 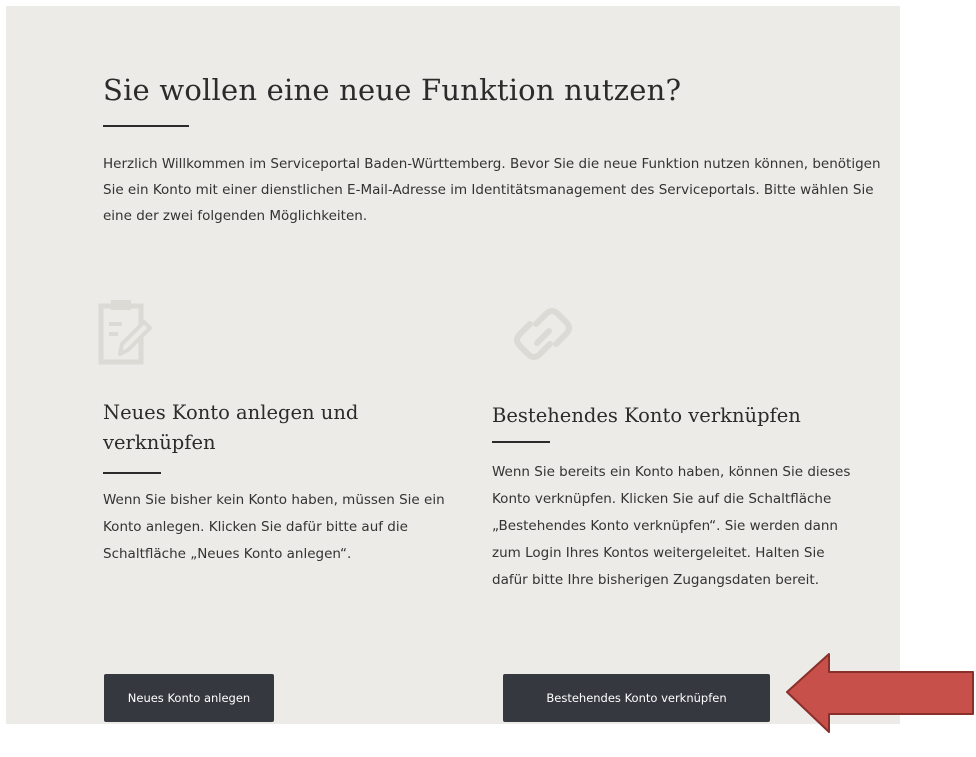 I want to click on clipboard-edit-icon, so click(x=125, y=332).